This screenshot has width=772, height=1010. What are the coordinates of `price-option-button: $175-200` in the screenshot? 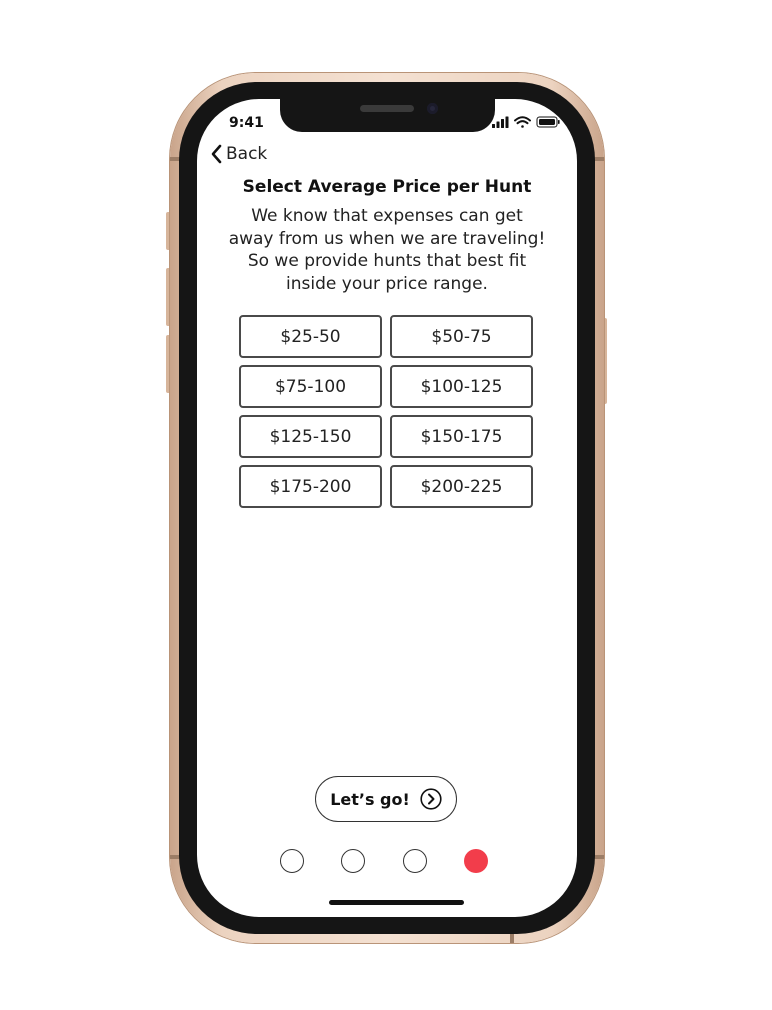 It's located at (310, 486).